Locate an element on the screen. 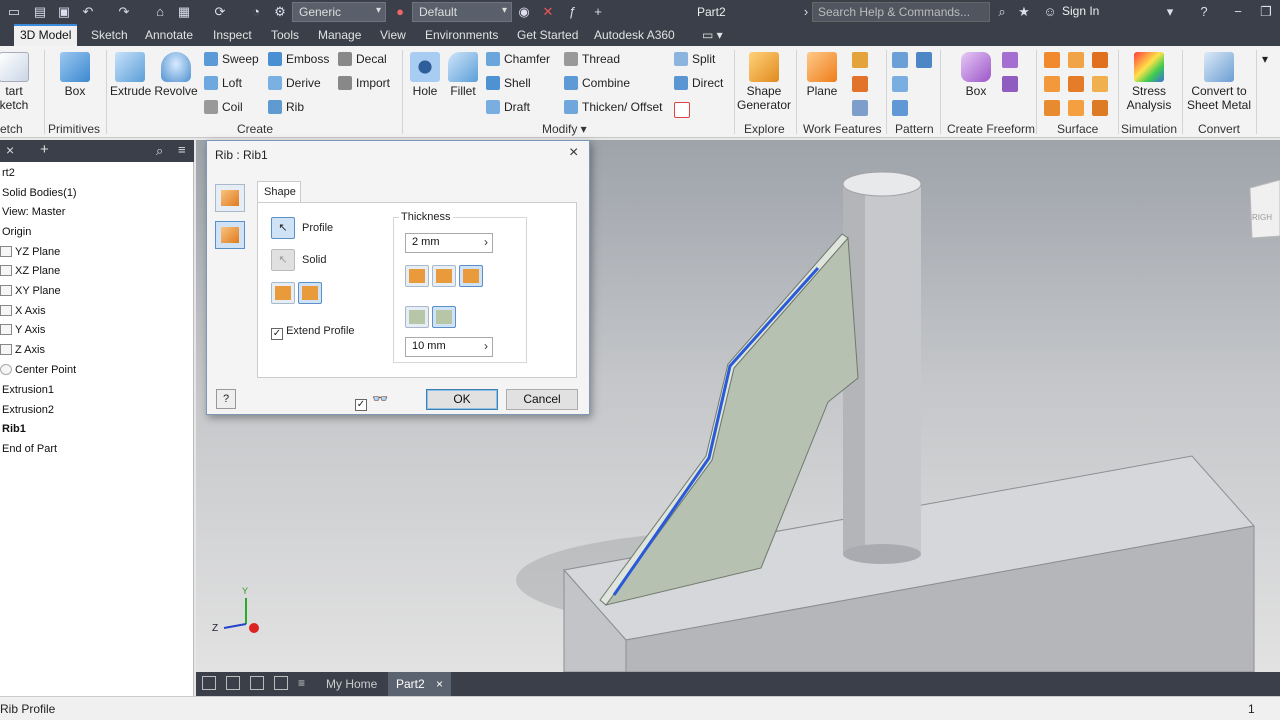  restore-icon: ❐ is located at coordinates (1266, 12).